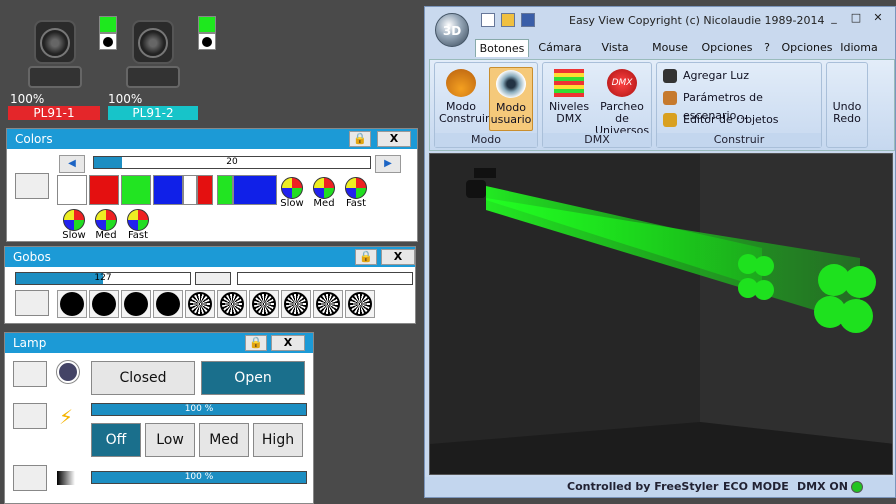 Image resolution: width=896 pixels, height=504 pixels. What do you see at coordinates (670, 120) in the screenshot?
I see `objects-icon` at bounding box center [670, 120].